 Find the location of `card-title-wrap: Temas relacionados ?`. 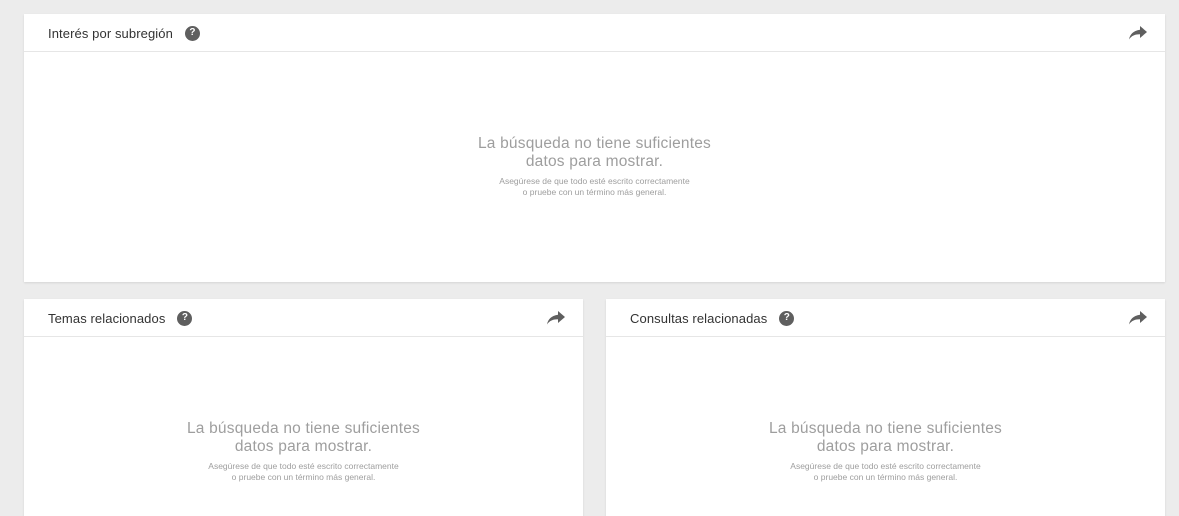

card-title-wrap: Temas relacionados ? is located at coordinates (120, 318).